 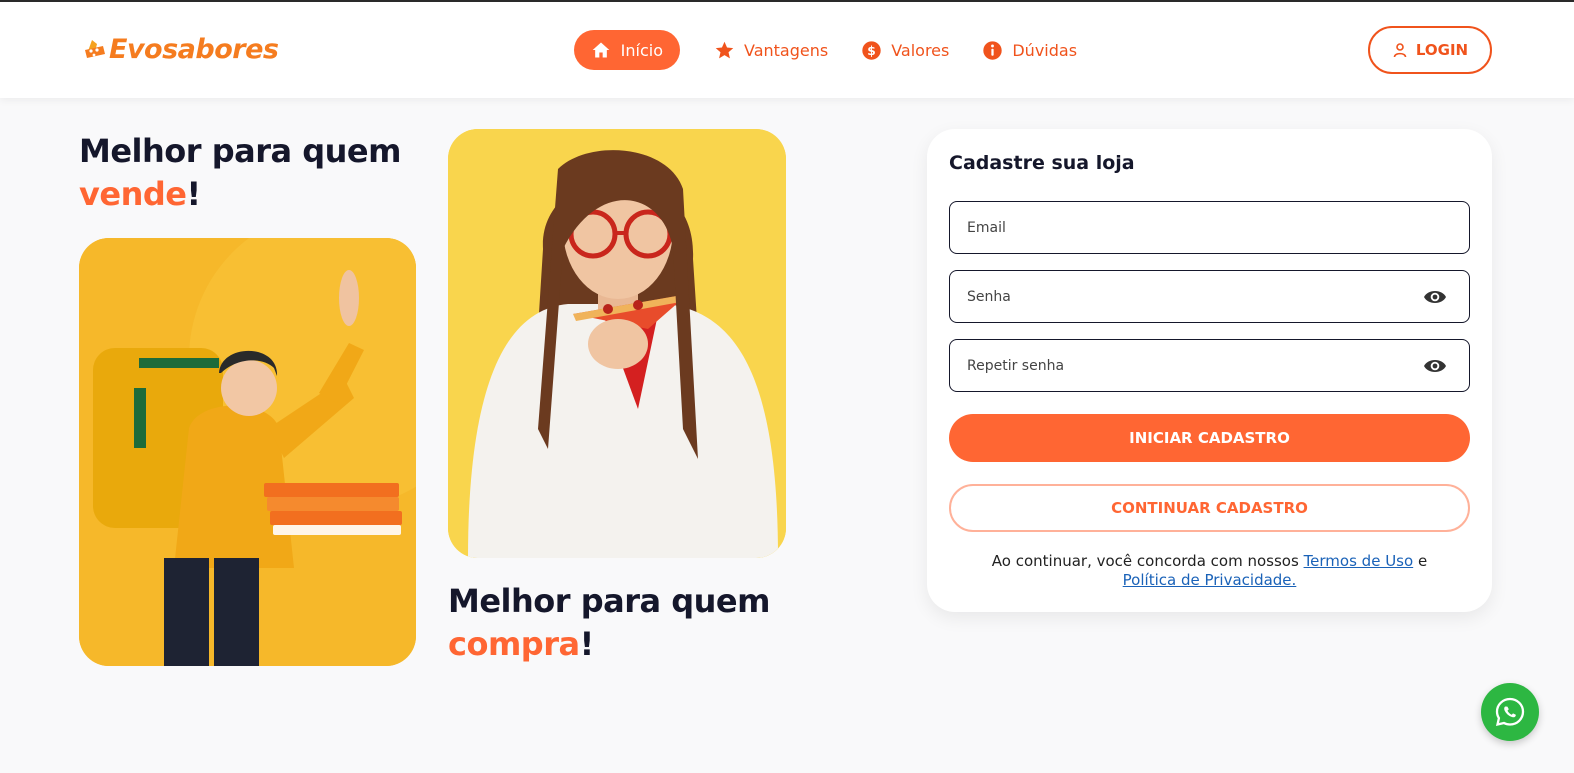 What do you see at coordinates (1359, 561) in the screenshot?
I see `terms-of-use-link: Termos de Uso` at bounding box center [1359, 561].